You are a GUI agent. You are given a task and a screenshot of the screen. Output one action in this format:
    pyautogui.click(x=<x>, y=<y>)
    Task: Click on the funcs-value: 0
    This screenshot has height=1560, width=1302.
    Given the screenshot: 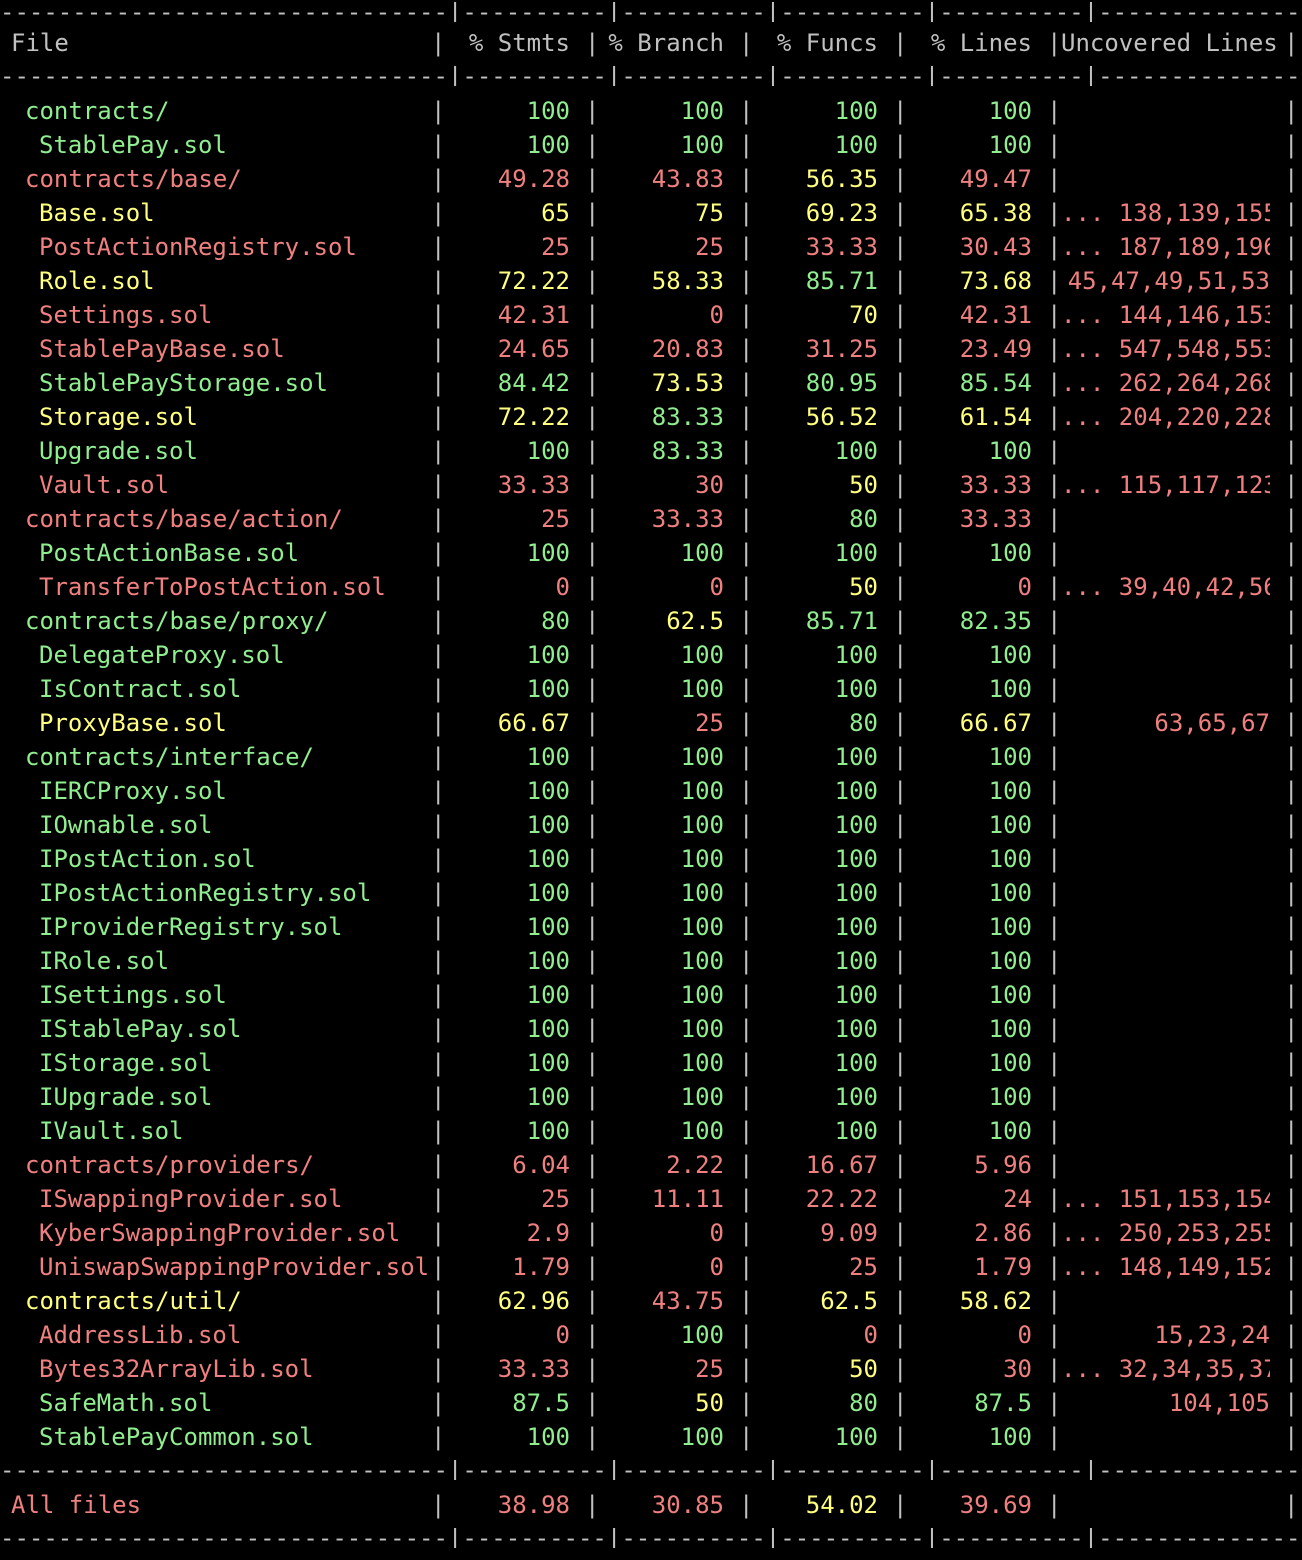 What is the action you would take?
    pyautogui.click(x=870, y=1335)
    